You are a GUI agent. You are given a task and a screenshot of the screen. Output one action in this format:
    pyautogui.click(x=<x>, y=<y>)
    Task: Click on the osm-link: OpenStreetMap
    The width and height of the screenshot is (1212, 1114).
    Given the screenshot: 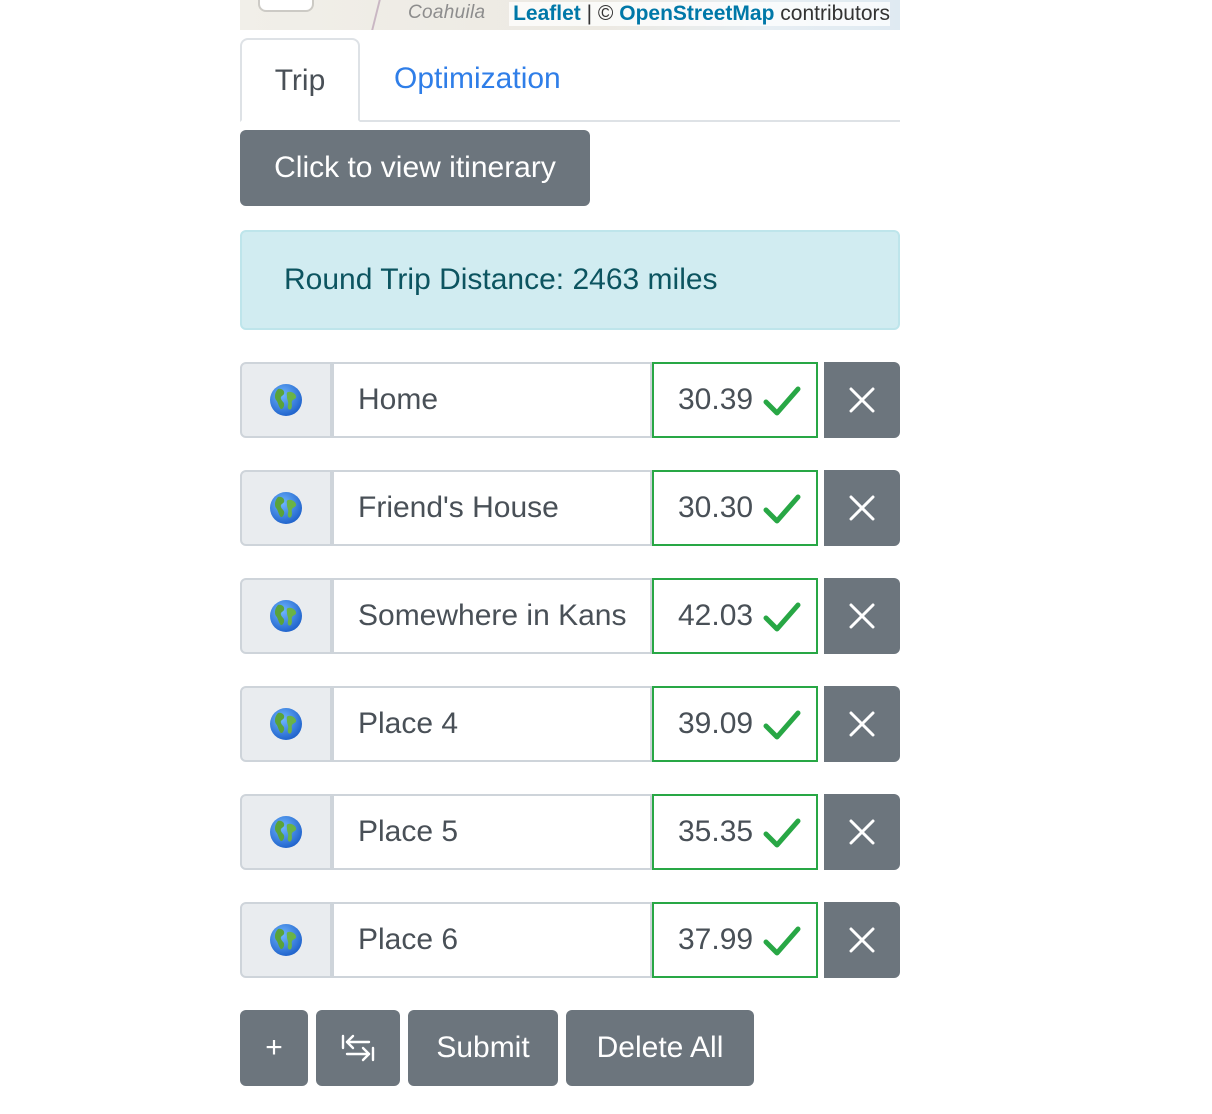 What is the action you would take?
    pyautogui.click(x=696, y=13)
    